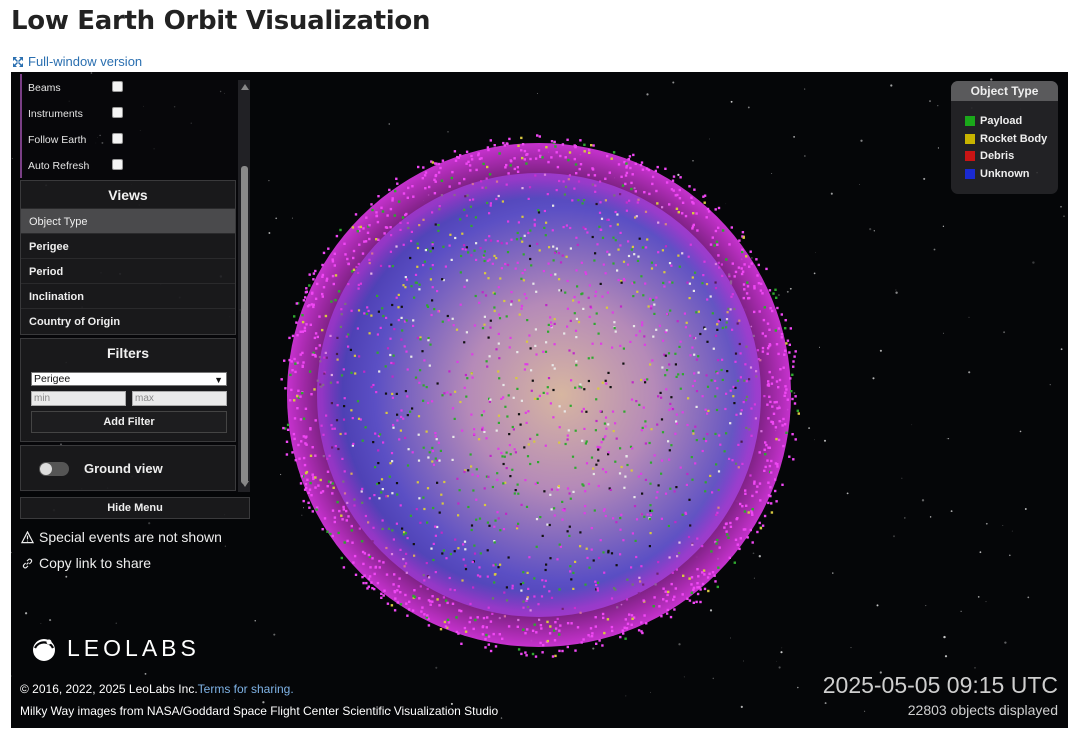 This screenshot has height=745, width=1085. What do you see at coordinates (245, 87) in the screenshot?
I see `scroll-up-arrow-icon` at bounding box center [245, 87].